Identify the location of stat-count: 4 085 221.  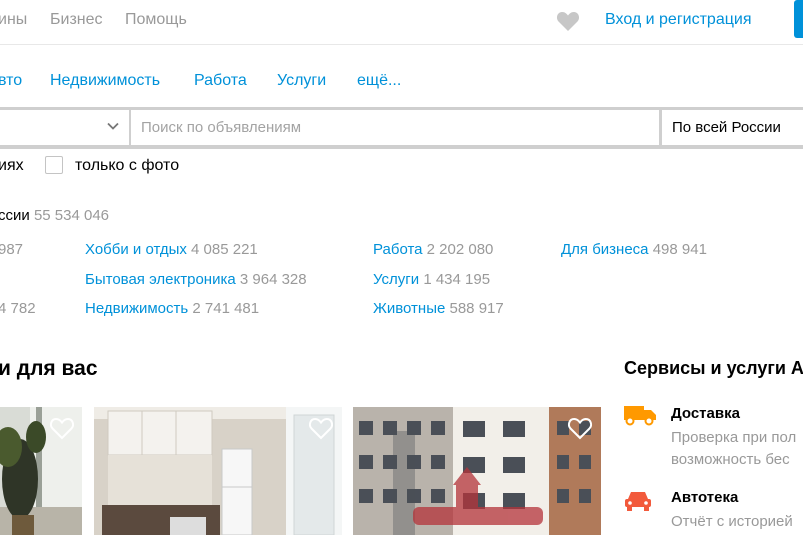
(224, 249).